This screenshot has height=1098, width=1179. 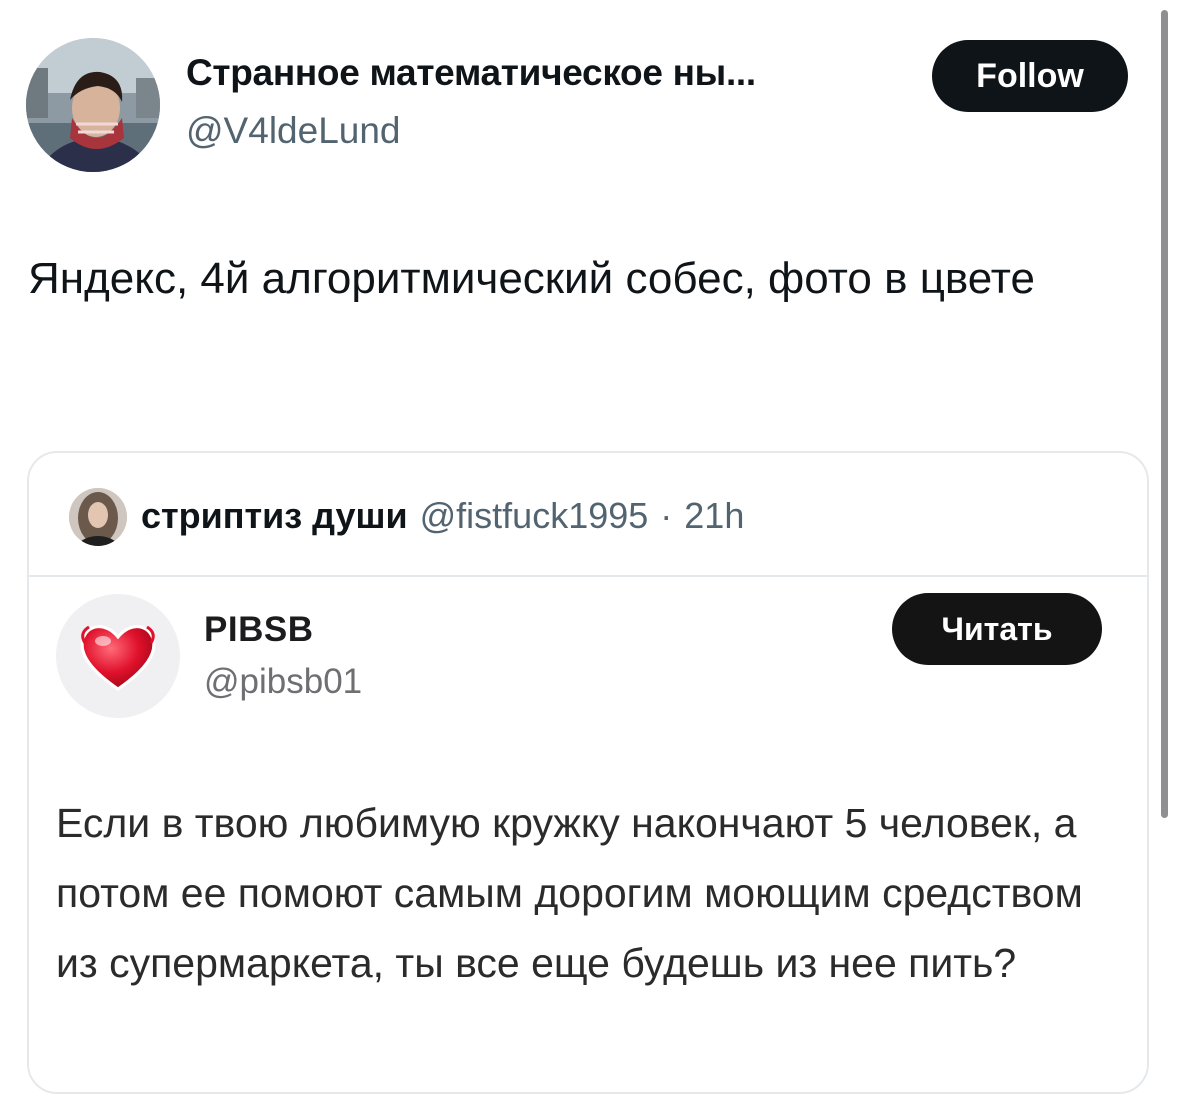 What do you see at coordinates (274, 516) in the screenshot?
I see `quoted-display-name: стриптиз души` at bounding box center [274, 516].